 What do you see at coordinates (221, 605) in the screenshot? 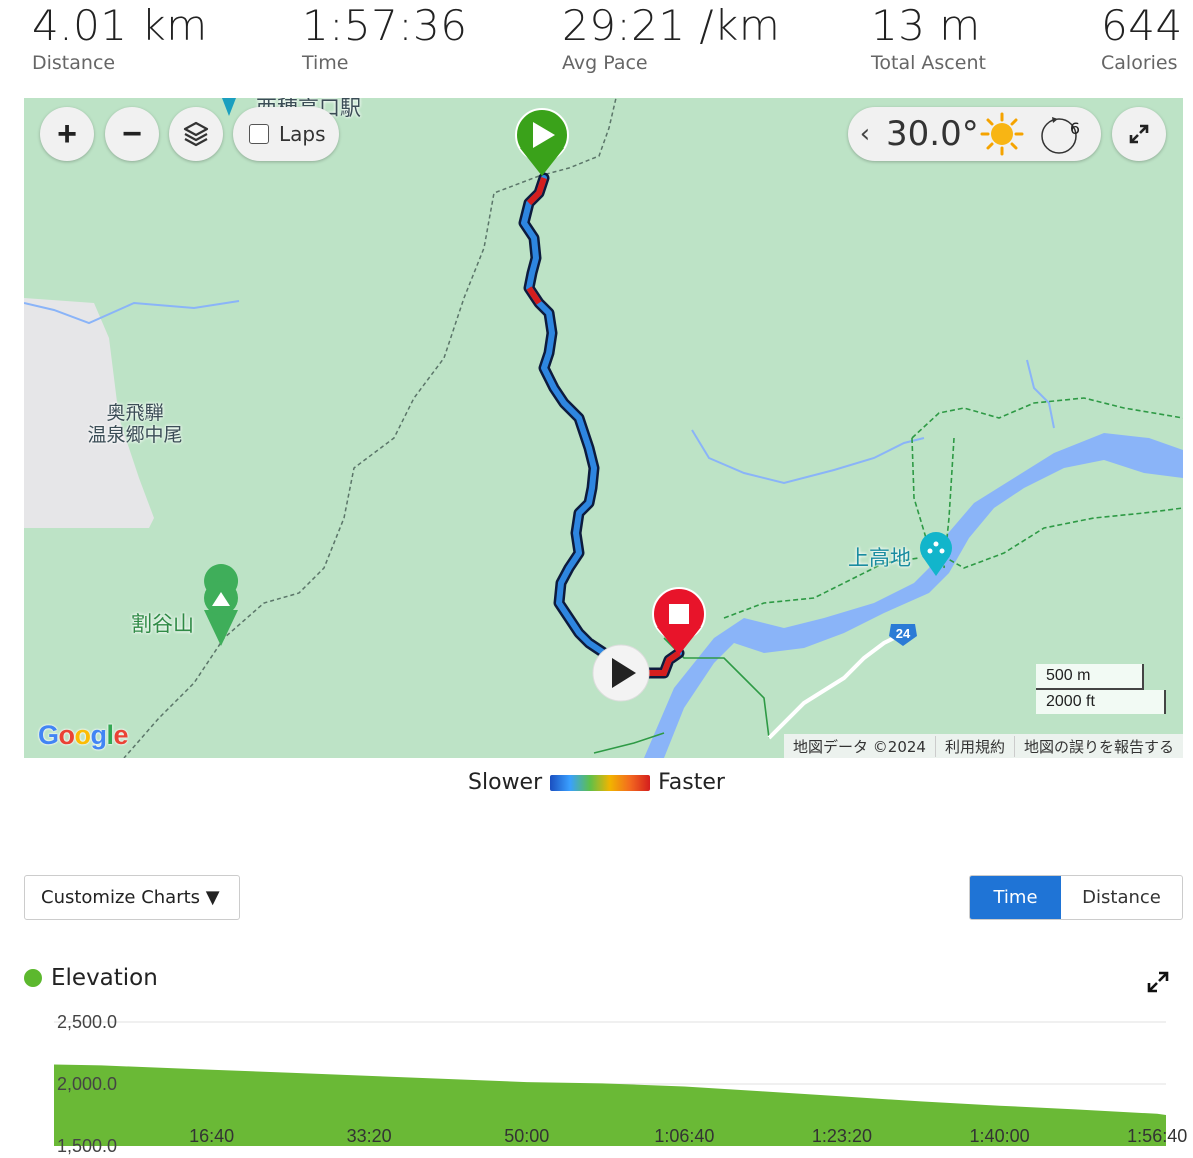
I see `mountain-pin-icon` at bounding box center [221, 605].